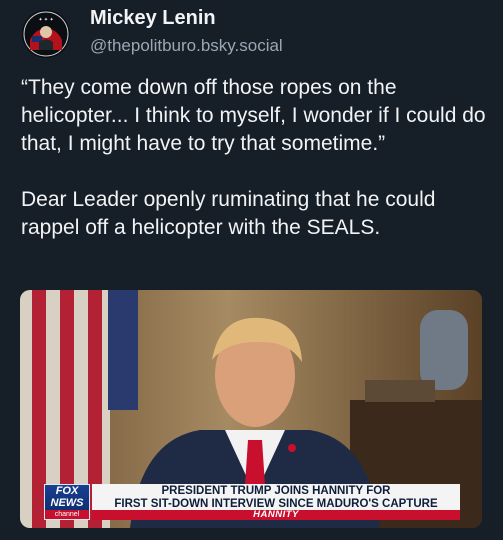 The image size is (503, 540). What do you see at coordinates (186, 46) in the screenshot?
I see `author-handle: @thepolitburo.bsky.social` at bounding box center [186, 46].